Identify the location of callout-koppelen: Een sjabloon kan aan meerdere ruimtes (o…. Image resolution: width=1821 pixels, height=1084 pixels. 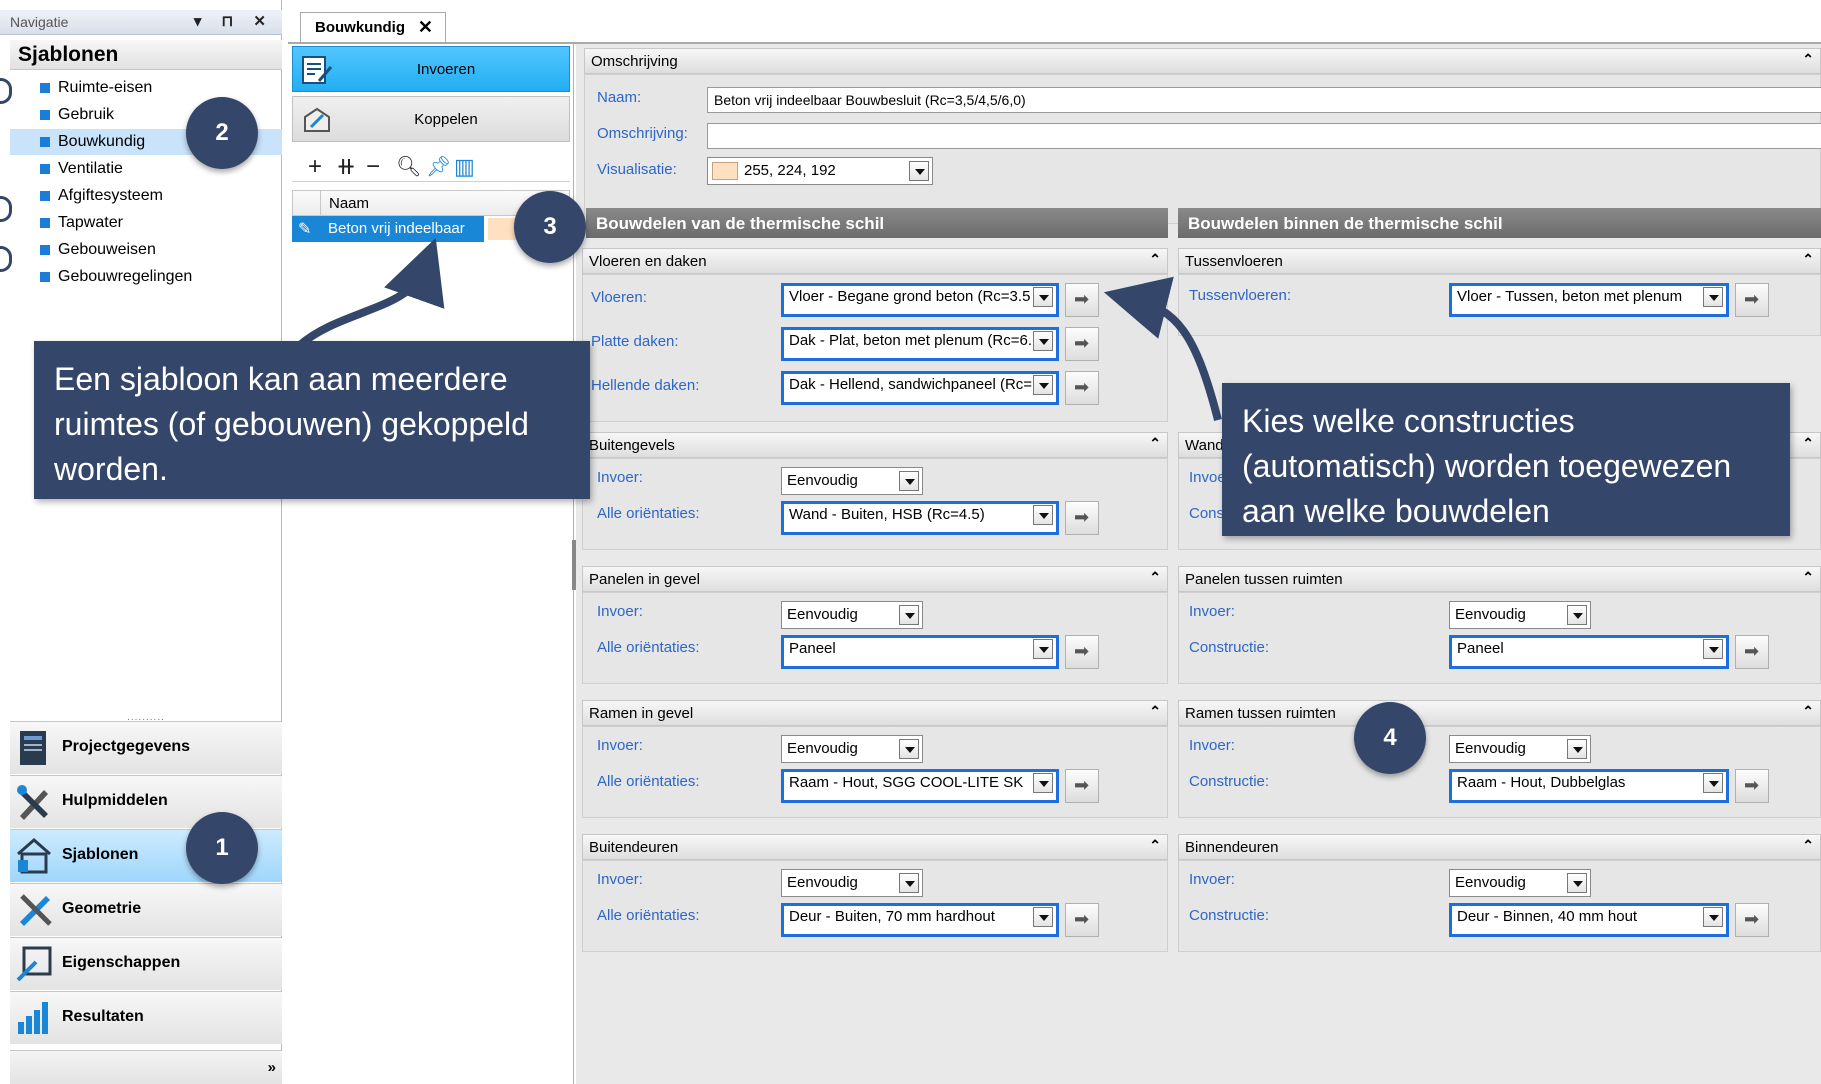
(312, 420).